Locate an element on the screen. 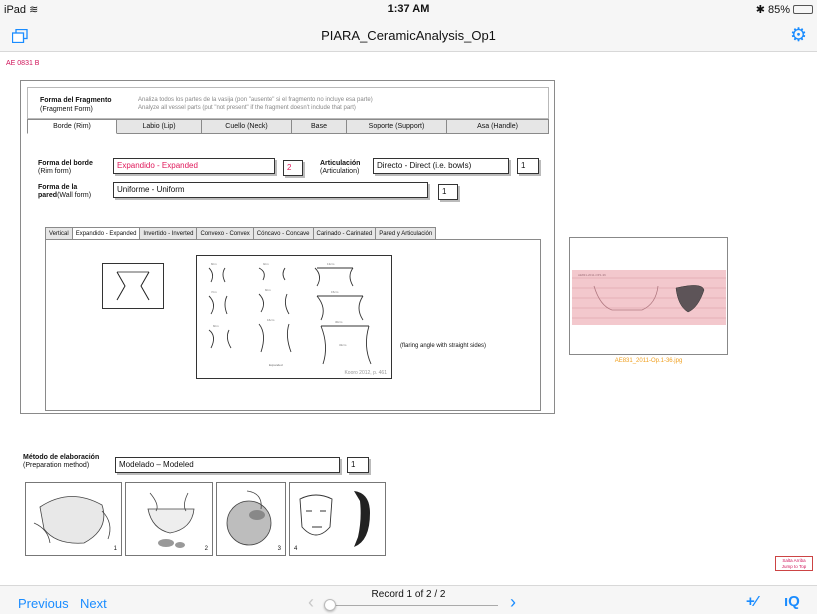 This screenshot has width=817, height=614. method-illustration-coiling: 3 is located at coordinates (251, 519).